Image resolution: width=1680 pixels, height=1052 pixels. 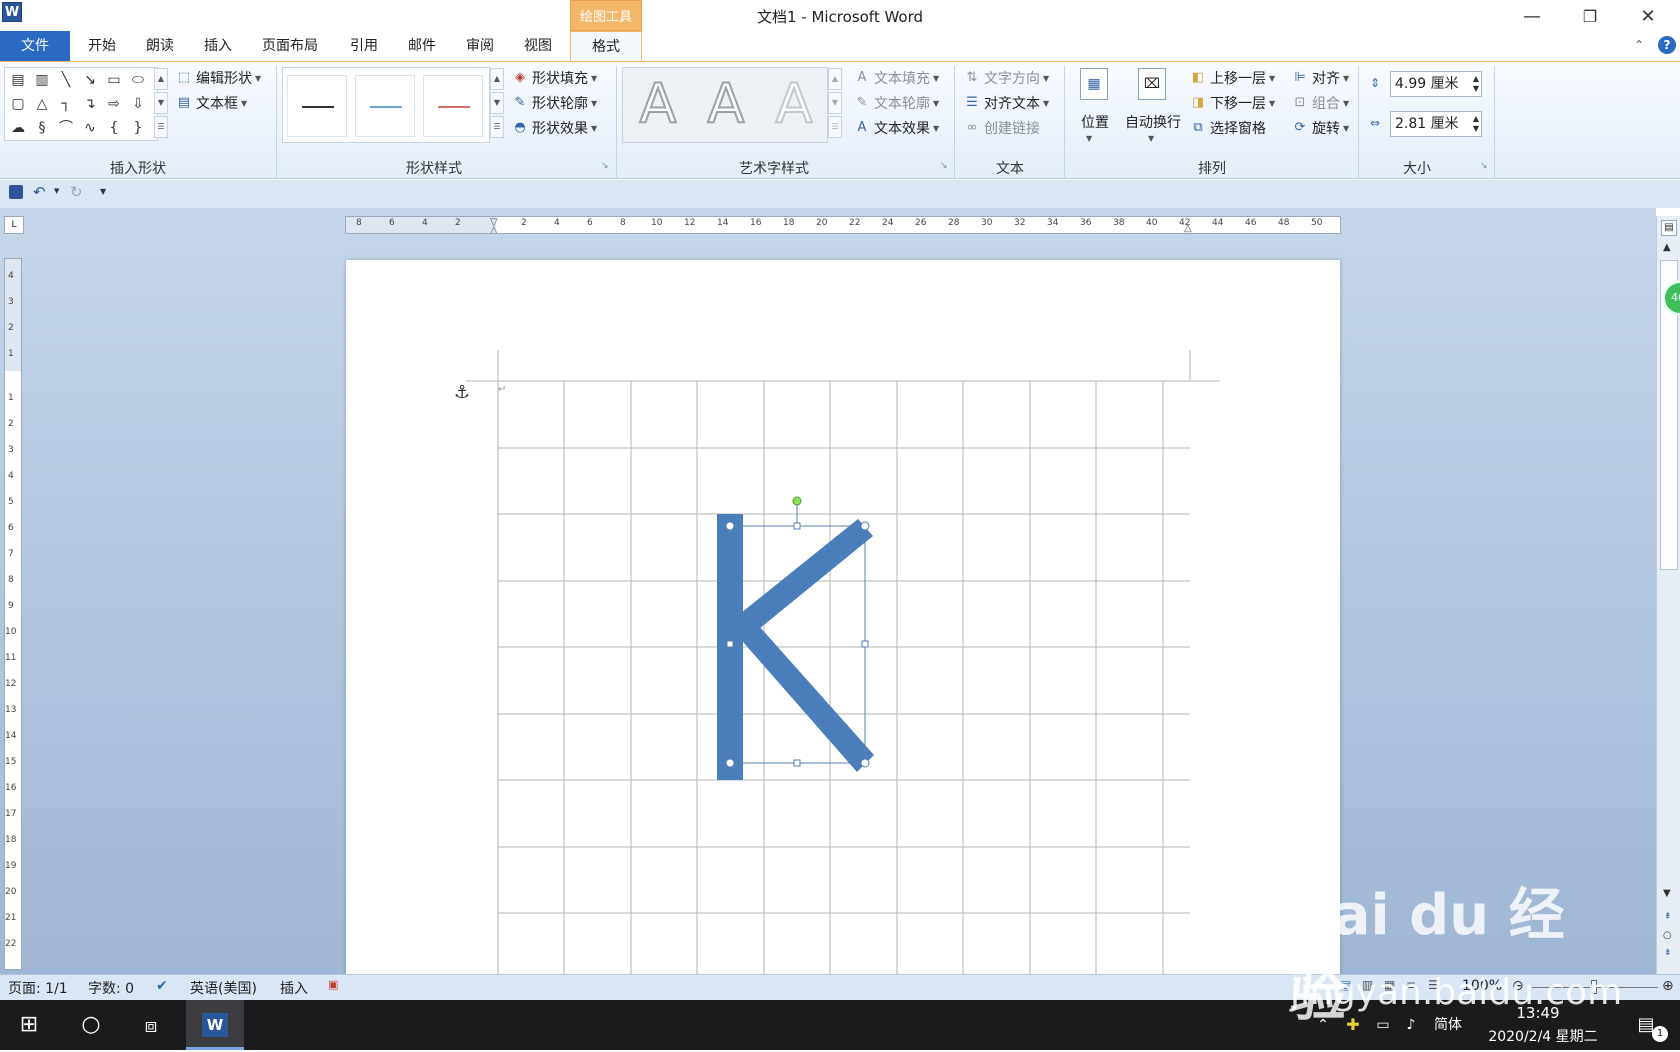 I want to click on word-taskbar-button: W, so click(x=215, y=1025).